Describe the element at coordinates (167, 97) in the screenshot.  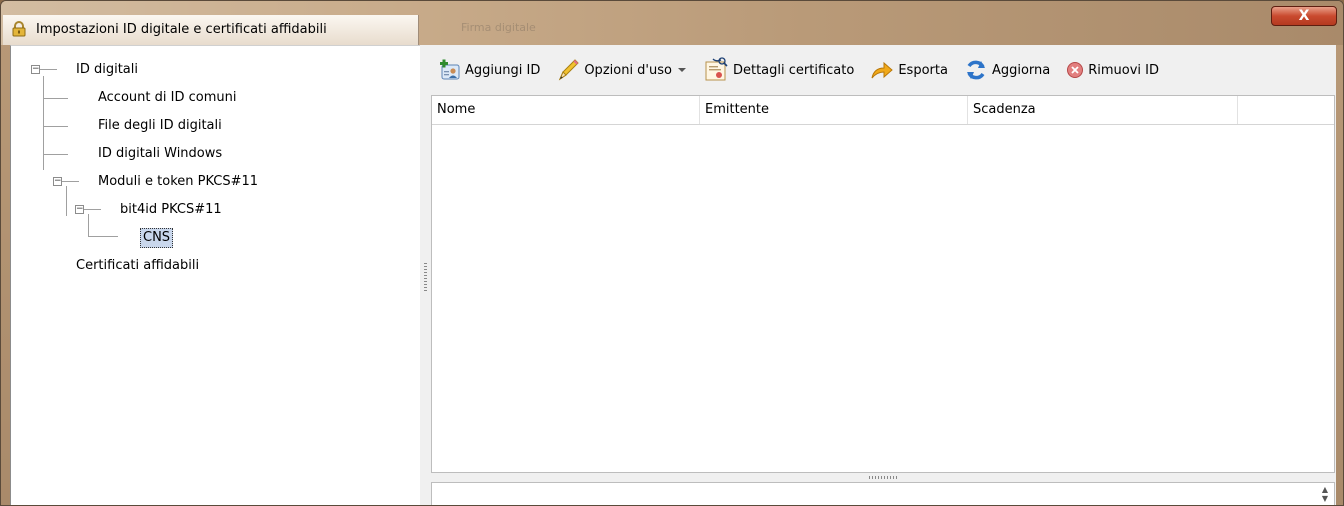
I see `tree-item-label: Account di ID comuni` at that location.